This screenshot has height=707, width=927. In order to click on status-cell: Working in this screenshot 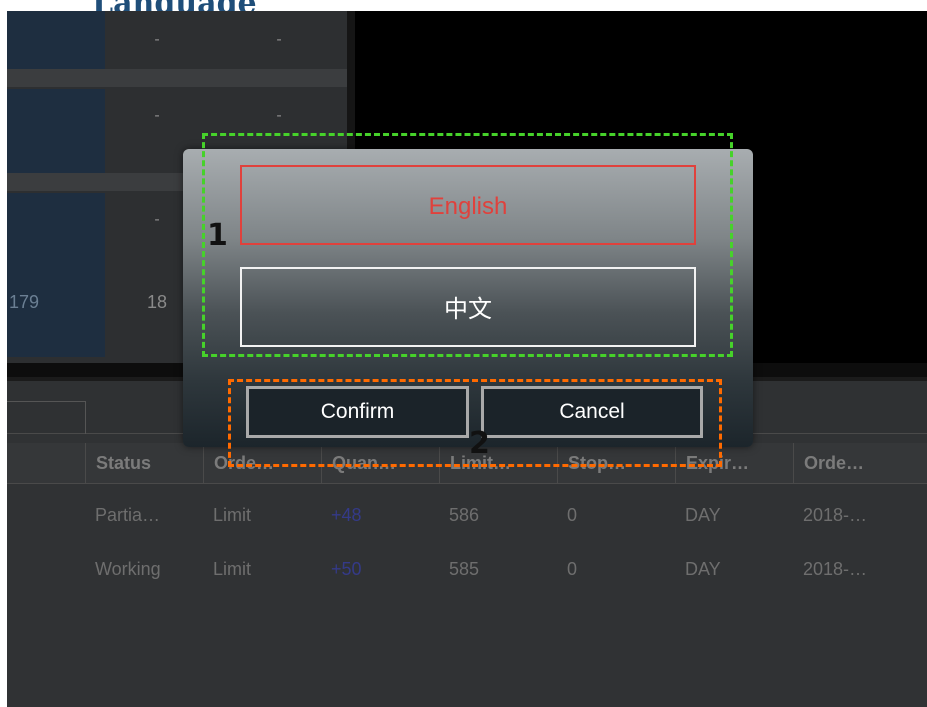, I will do `click(128, 569)`.